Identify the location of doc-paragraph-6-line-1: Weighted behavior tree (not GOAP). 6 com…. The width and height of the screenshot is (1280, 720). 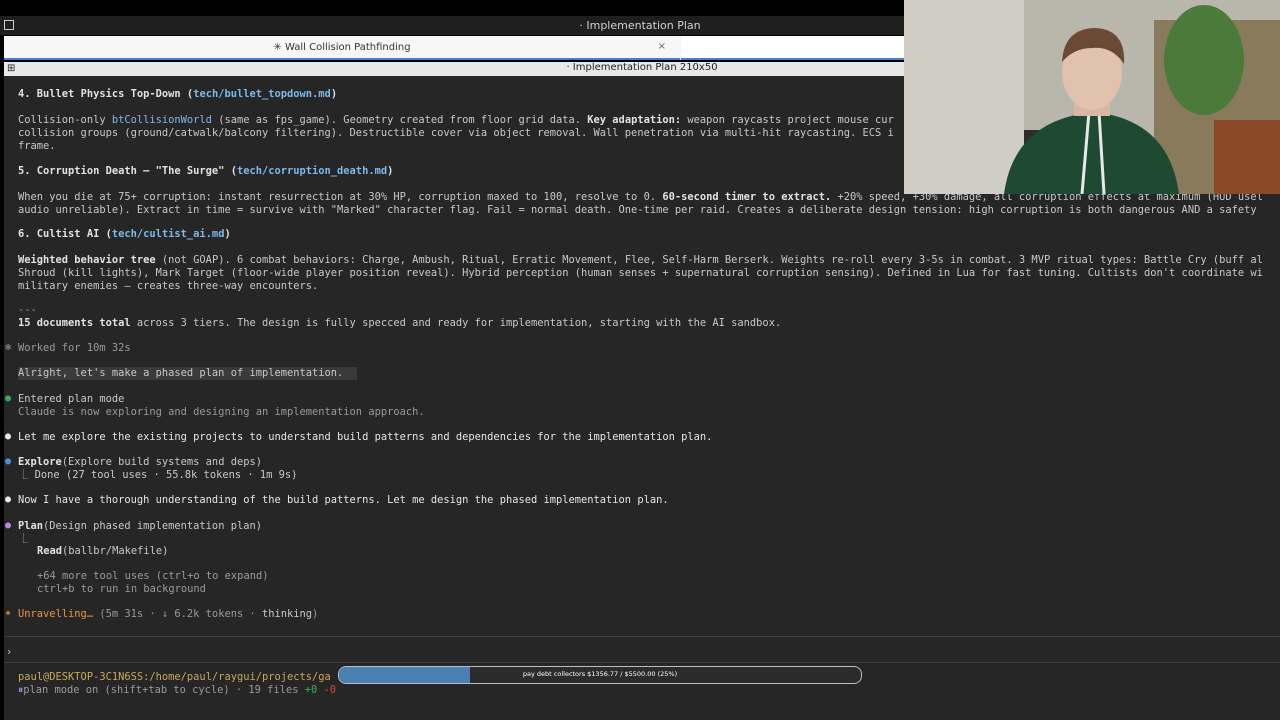
(640, 260).